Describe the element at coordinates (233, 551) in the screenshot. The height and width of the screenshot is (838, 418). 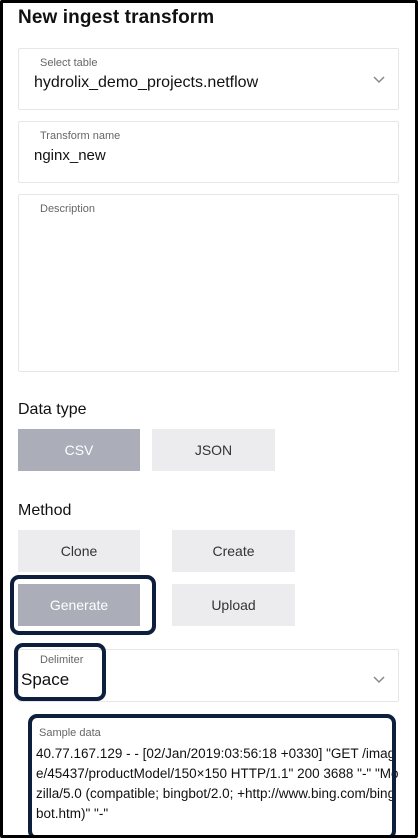
I see `create-button: Create` at that location.